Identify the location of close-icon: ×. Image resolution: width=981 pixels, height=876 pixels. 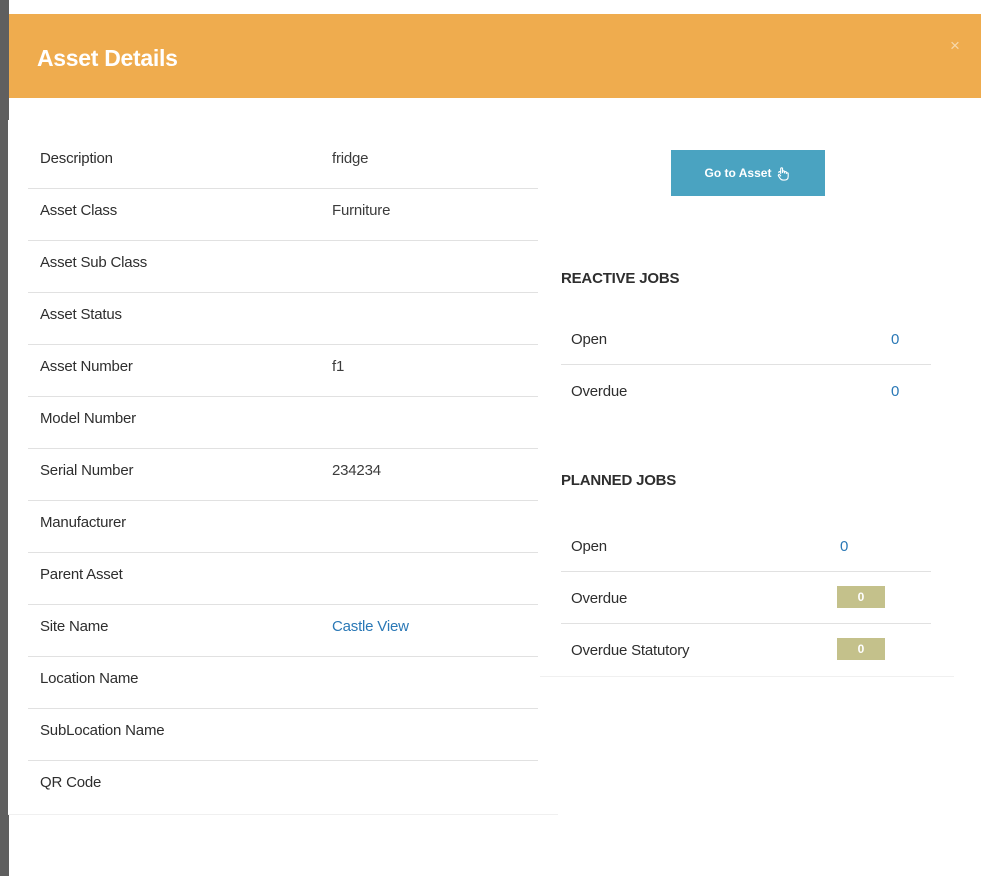
(955, 45).